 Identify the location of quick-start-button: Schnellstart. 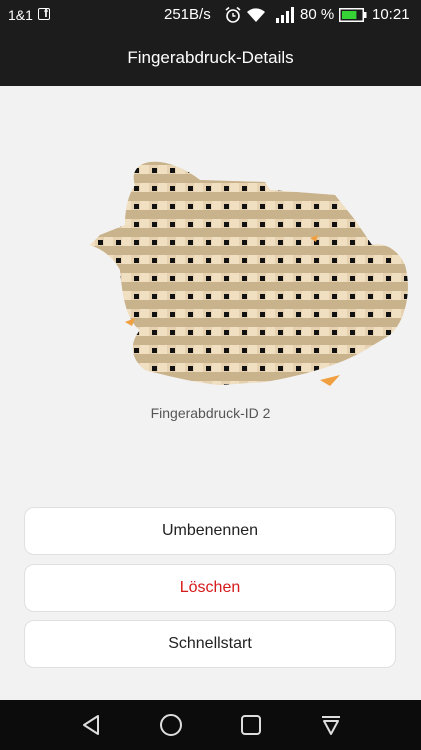
(210, 644).